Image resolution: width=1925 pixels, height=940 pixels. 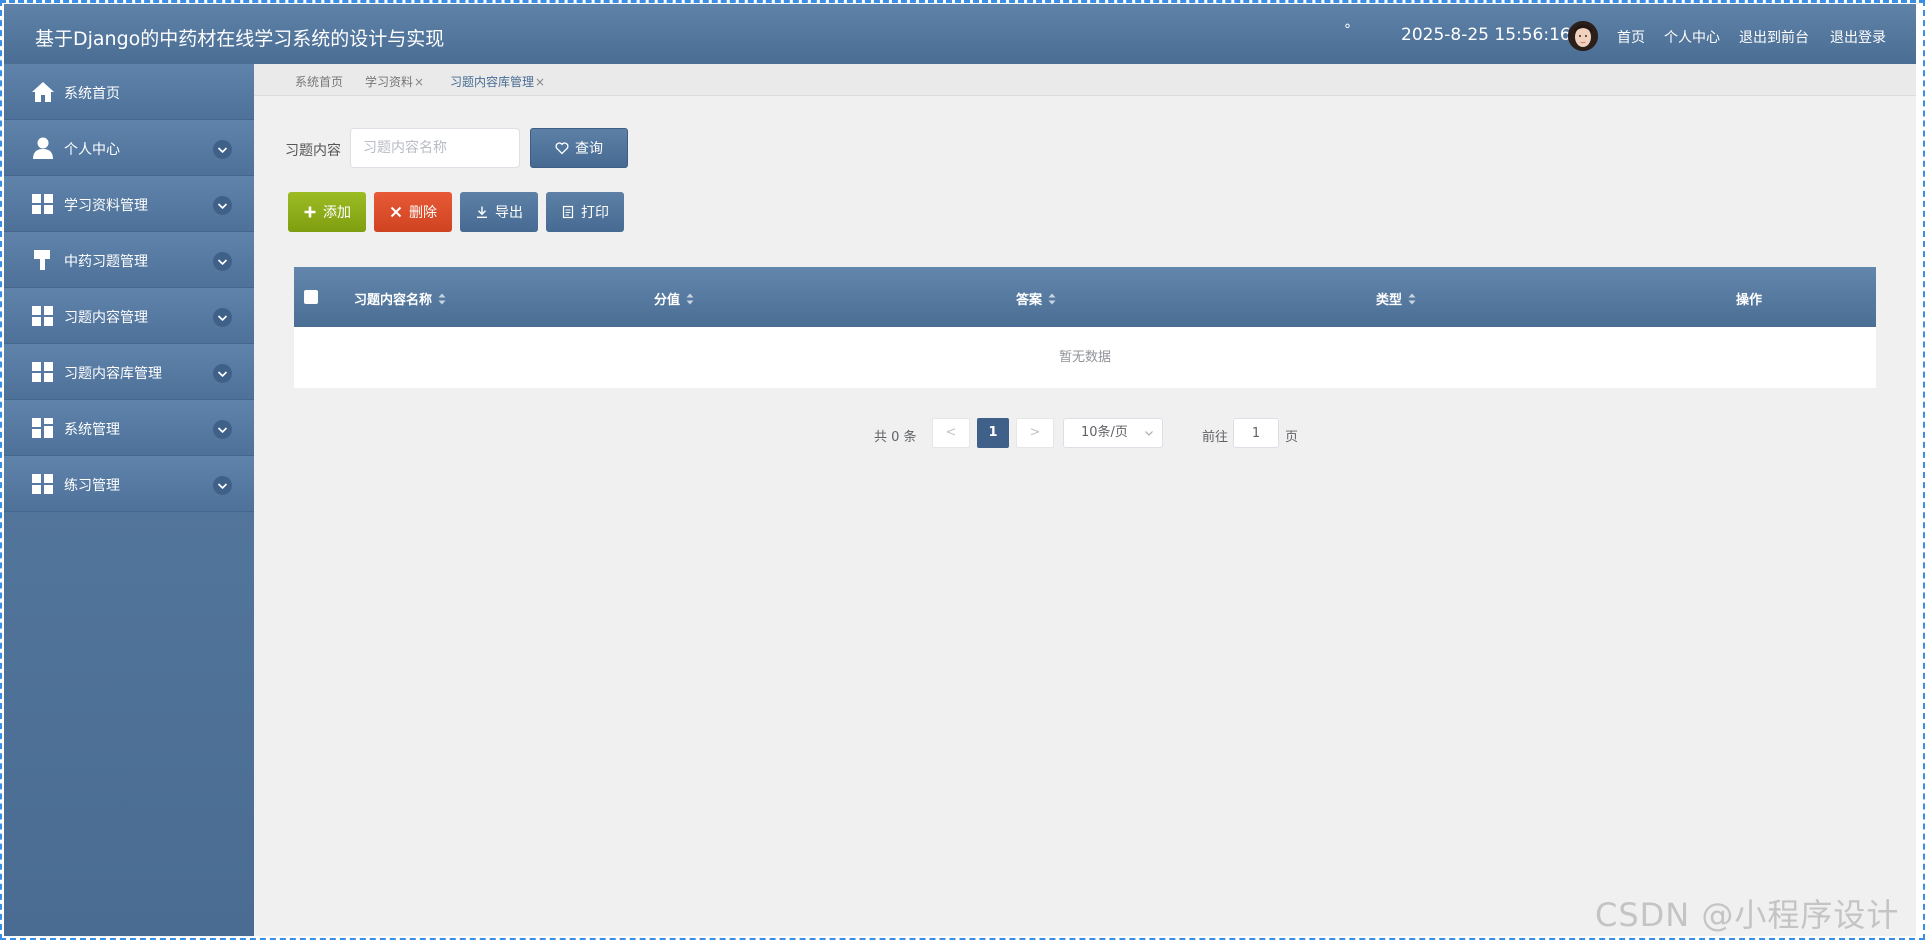 What do you see at coordinates (106, 206) in the screenshot?
I see `sidebar-item-label: 学习资料管理` at bounding box center [106, 206].